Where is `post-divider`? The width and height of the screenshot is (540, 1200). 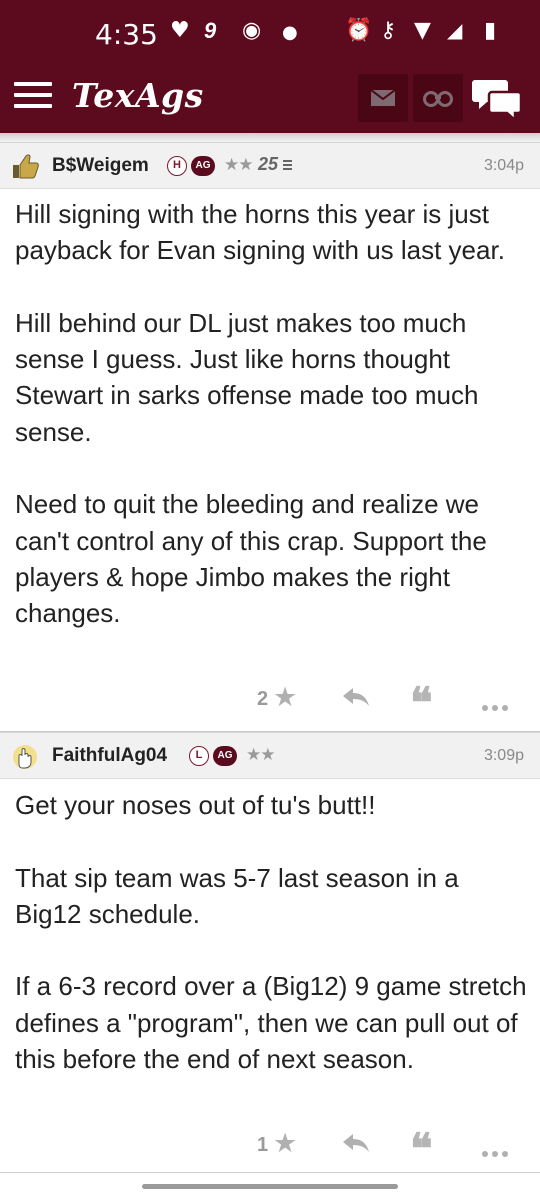
post-divider is located at coordinates (270, 1172).